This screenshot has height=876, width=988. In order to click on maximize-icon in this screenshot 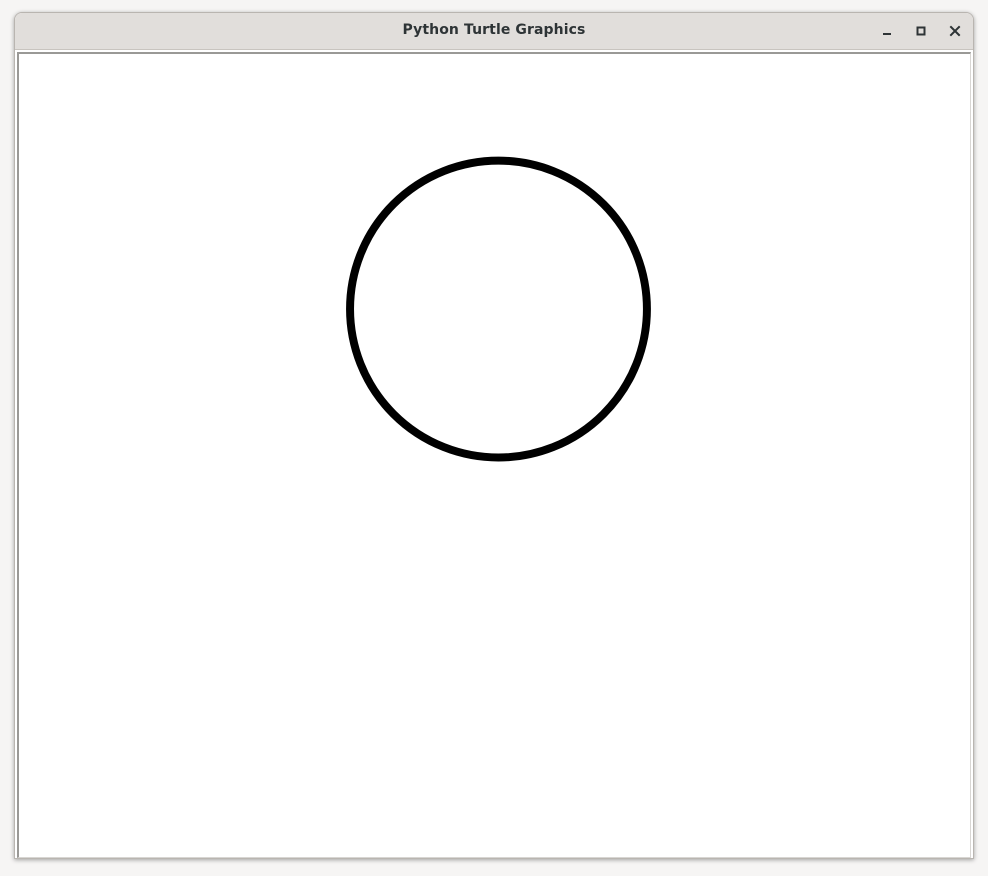, I will do `click(921, 31)`.